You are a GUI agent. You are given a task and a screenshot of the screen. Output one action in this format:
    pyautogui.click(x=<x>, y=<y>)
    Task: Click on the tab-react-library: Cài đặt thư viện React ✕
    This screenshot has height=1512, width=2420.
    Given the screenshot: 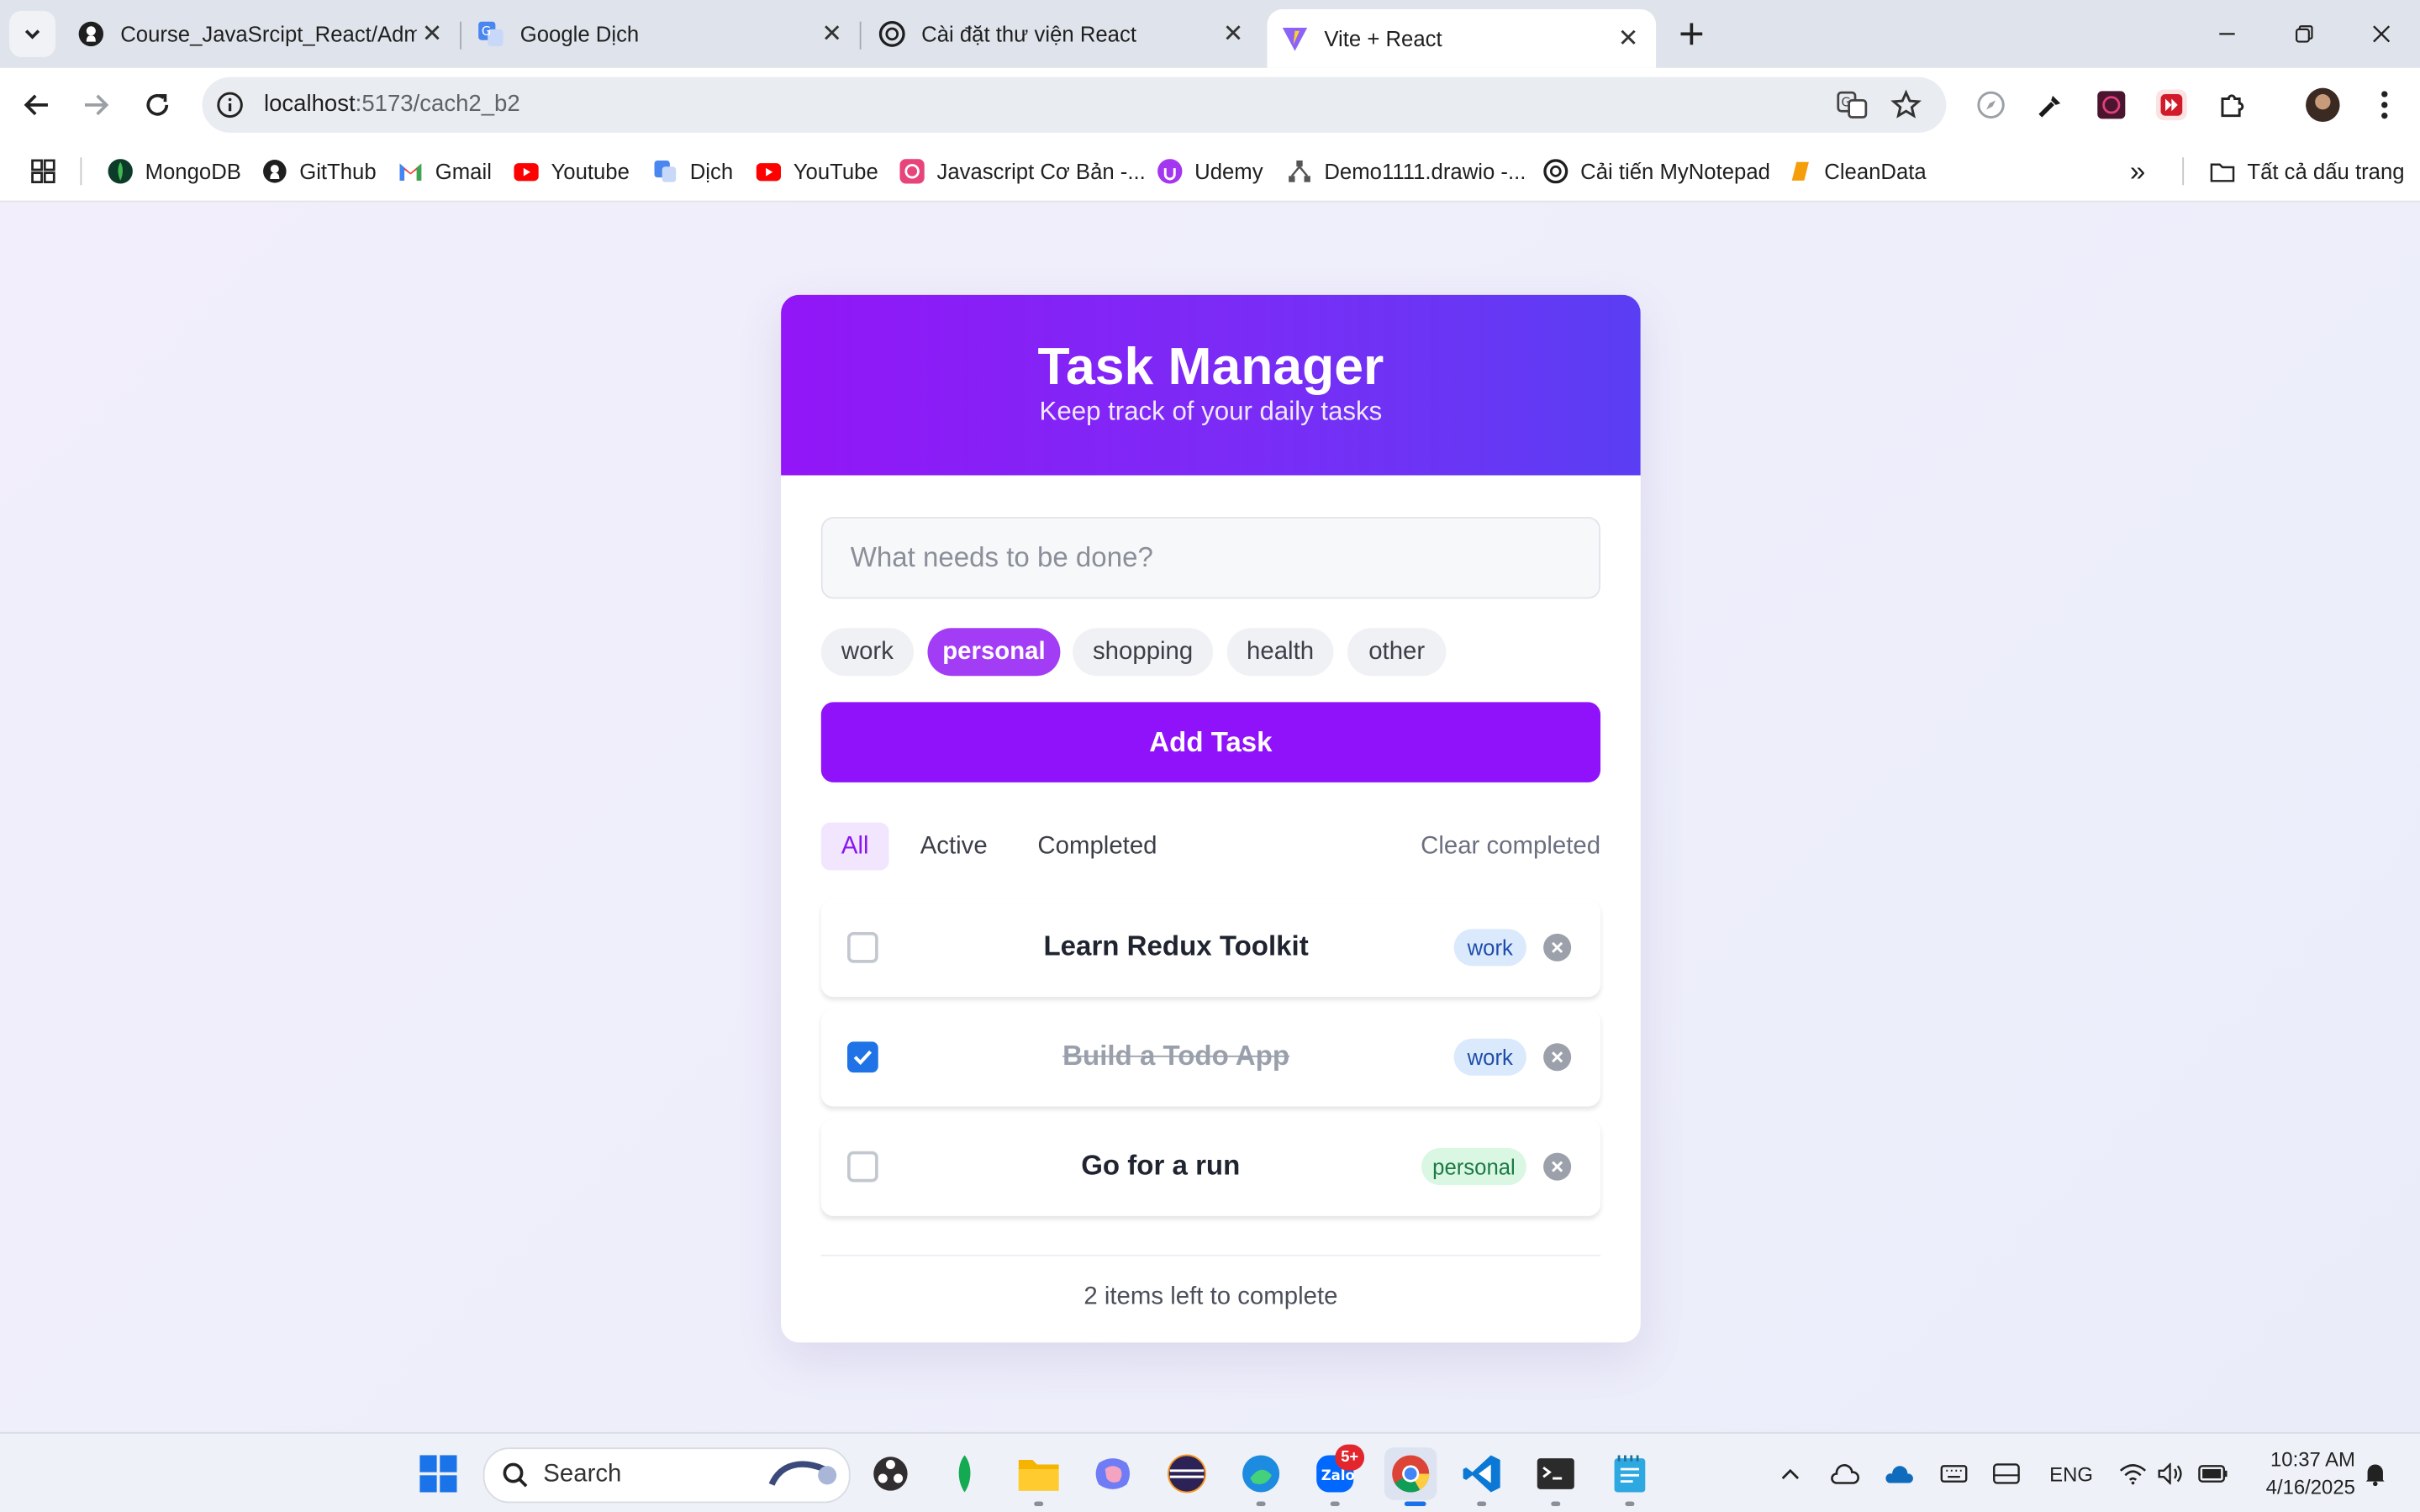 What is the action you would take?
    pyautogui.click(x=1063, y=34)
    